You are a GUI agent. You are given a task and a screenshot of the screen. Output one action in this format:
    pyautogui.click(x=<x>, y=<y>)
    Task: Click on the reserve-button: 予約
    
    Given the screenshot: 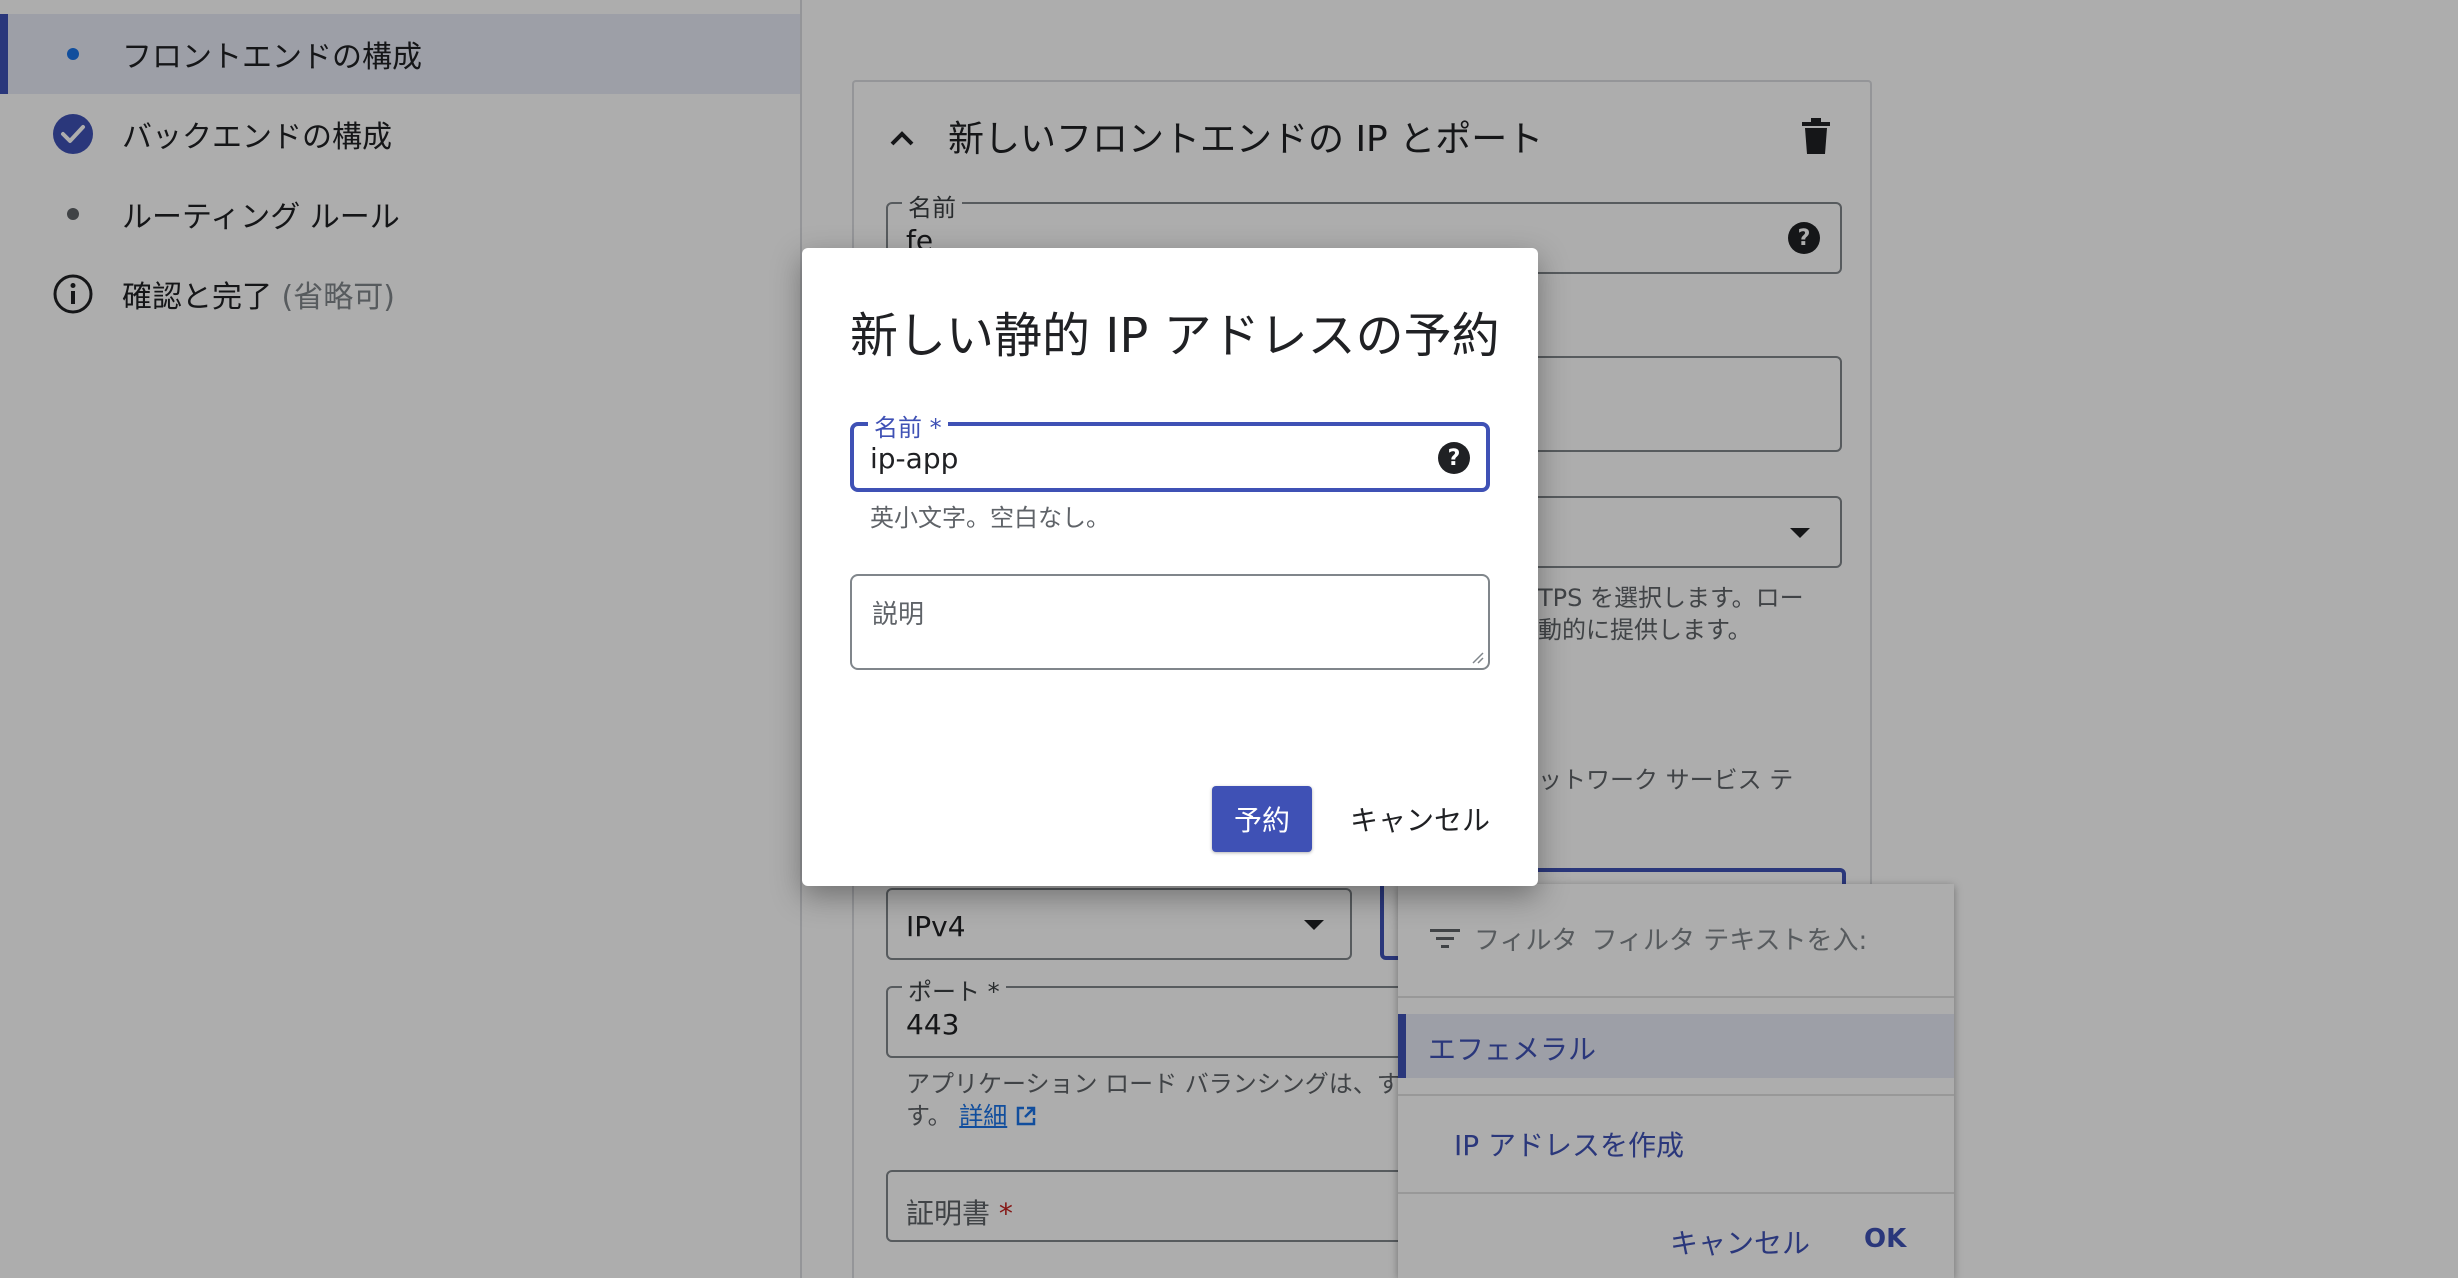 What is the action you would take?
    pyautogui.click(x=1262, y=819)
    